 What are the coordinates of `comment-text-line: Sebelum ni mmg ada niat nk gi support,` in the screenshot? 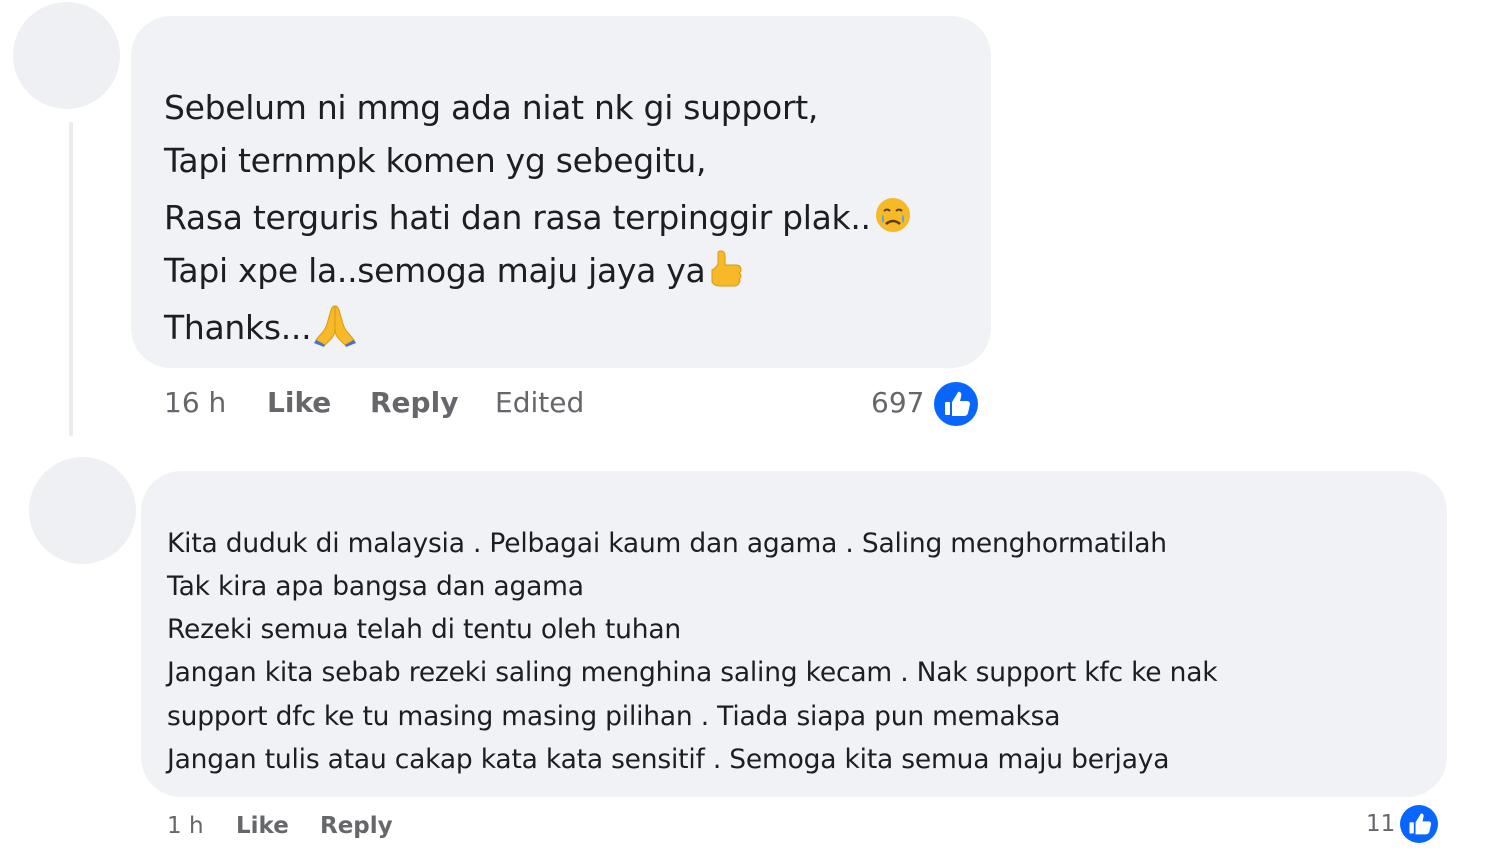 It's located at (491, 107).